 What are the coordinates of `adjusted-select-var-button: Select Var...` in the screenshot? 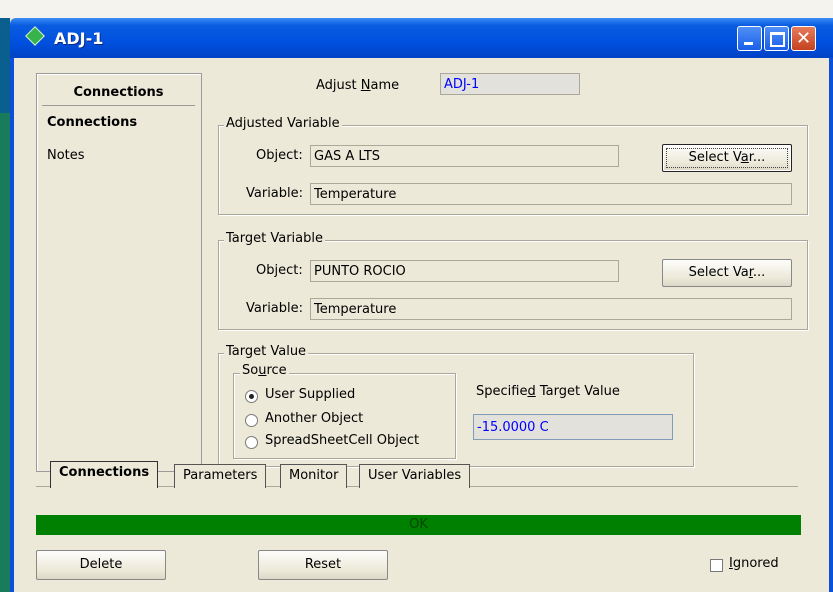 It's located at (727, 158).